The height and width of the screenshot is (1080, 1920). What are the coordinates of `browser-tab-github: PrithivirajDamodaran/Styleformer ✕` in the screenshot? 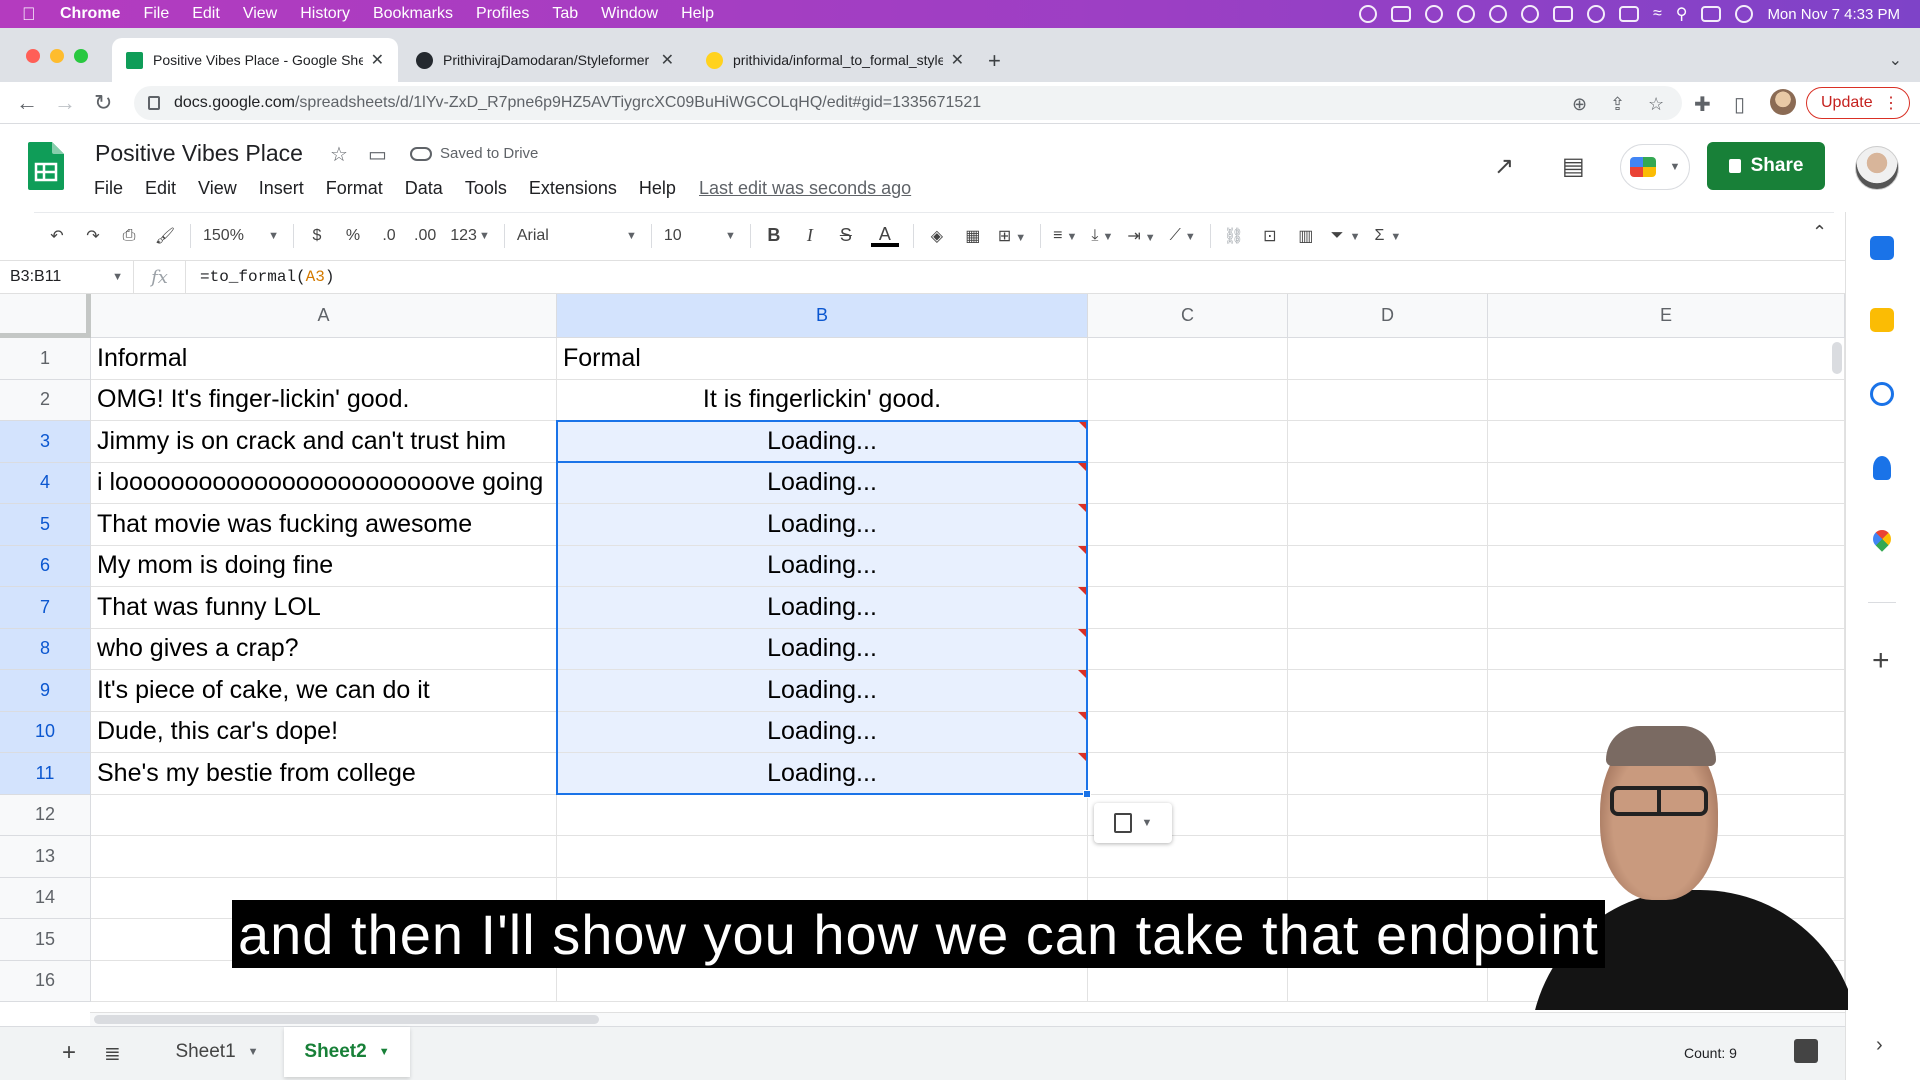 It's located at (545, 60).